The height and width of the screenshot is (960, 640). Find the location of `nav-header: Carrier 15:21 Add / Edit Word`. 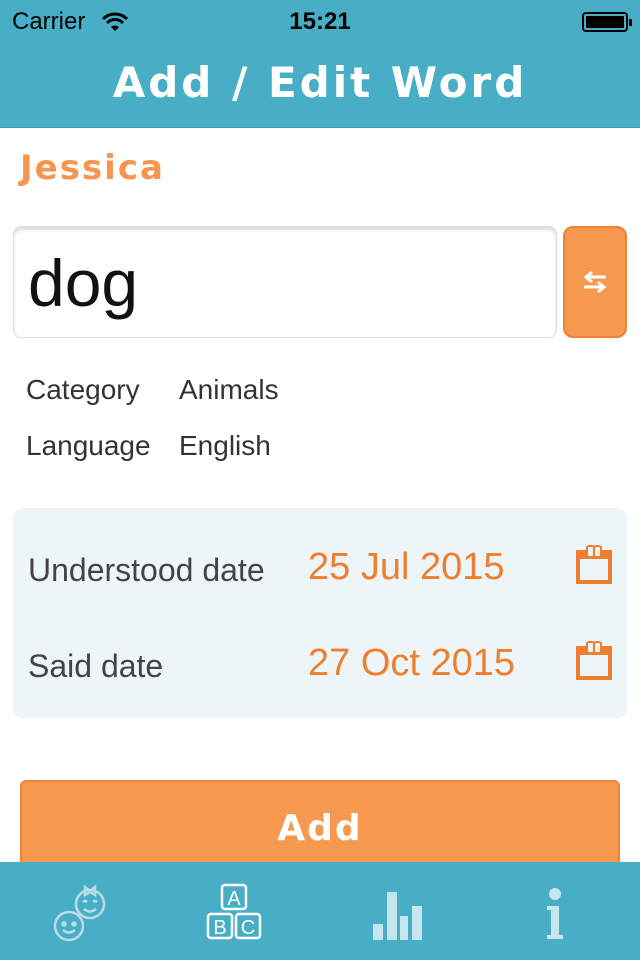

nav-header: Carrier 15:21 Add / Edit Word is located at coordinates (320, 64).